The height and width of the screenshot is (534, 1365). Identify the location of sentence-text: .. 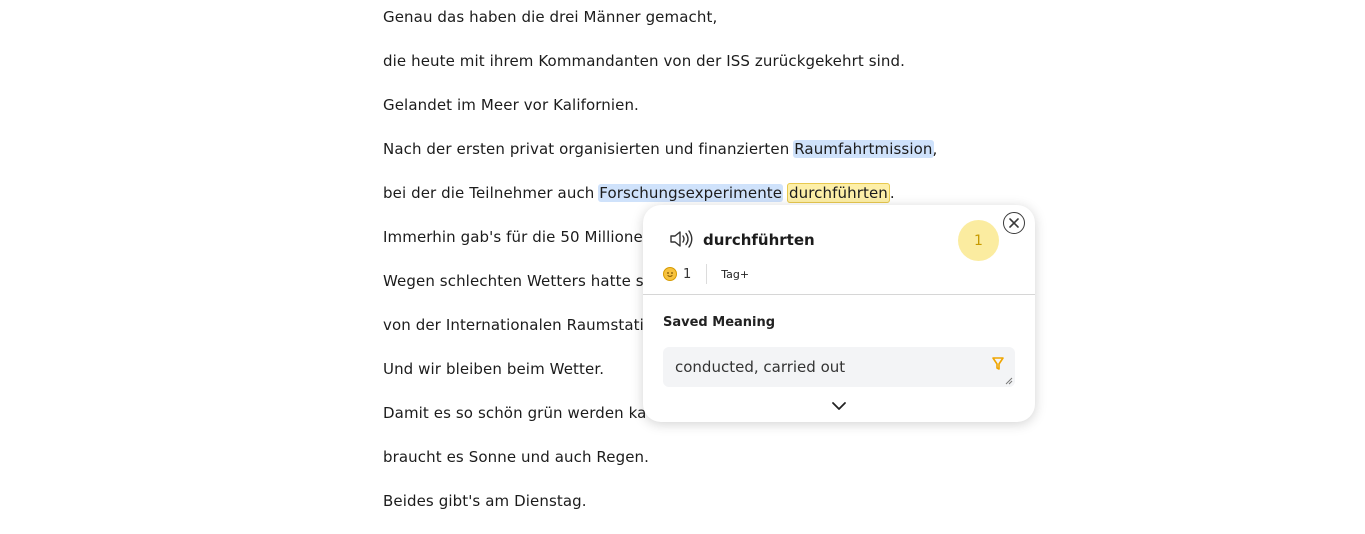
(892, 193).